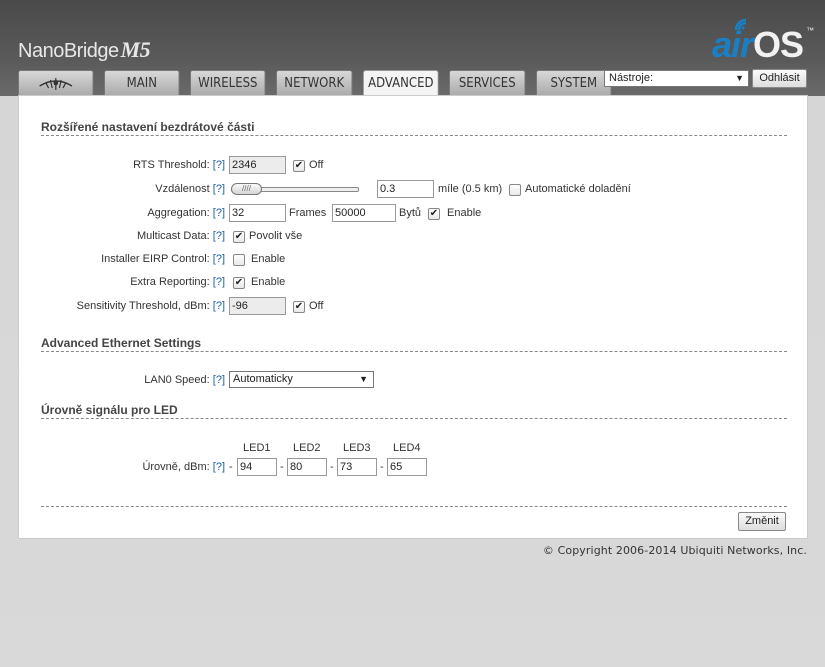 Image resolution: width=825 pixels, height=667 pixels. I want to click on multicast-help-link: [?], so click(219, 236).